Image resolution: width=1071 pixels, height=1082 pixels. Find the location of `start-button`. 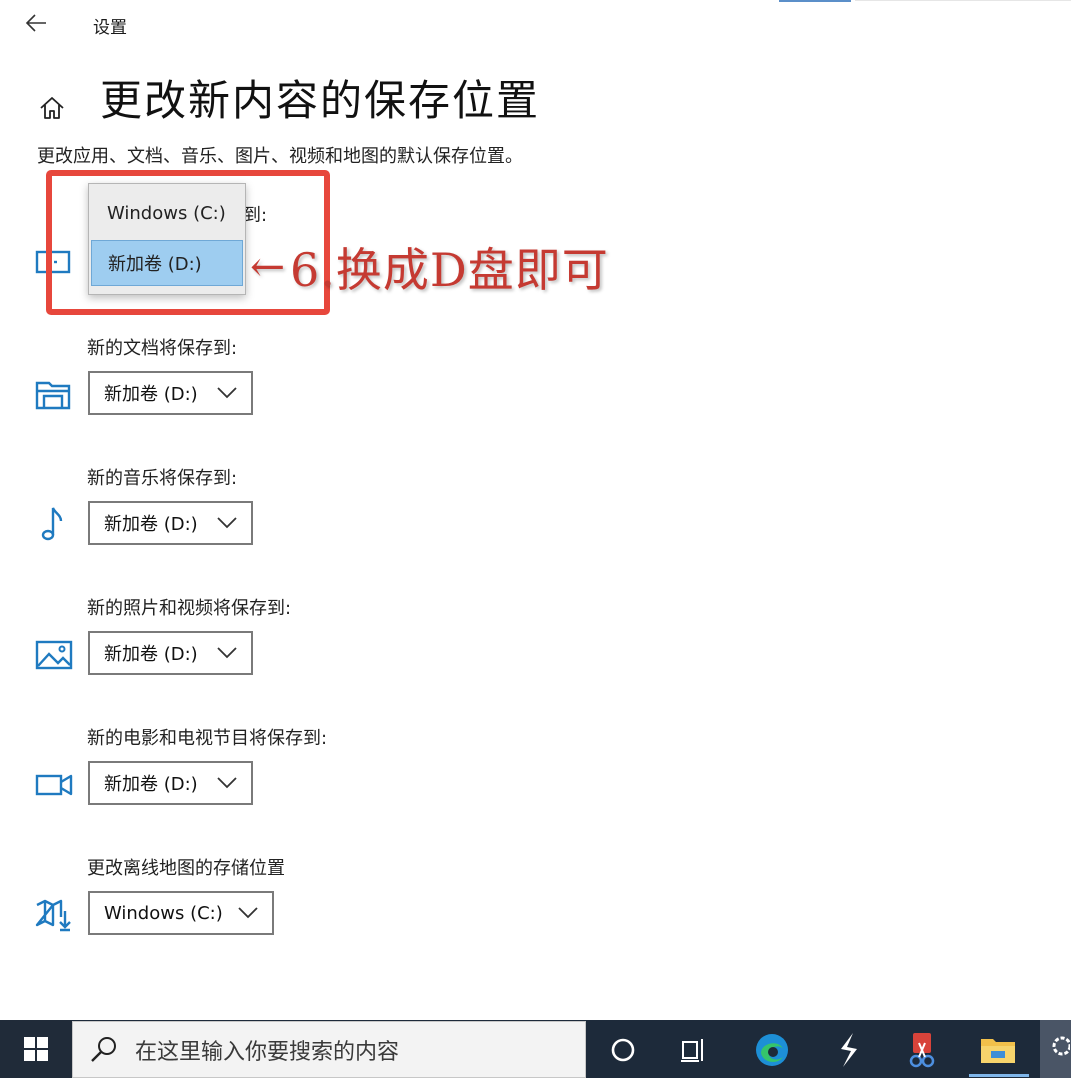

start-button is located at coordinates (36, 1049).